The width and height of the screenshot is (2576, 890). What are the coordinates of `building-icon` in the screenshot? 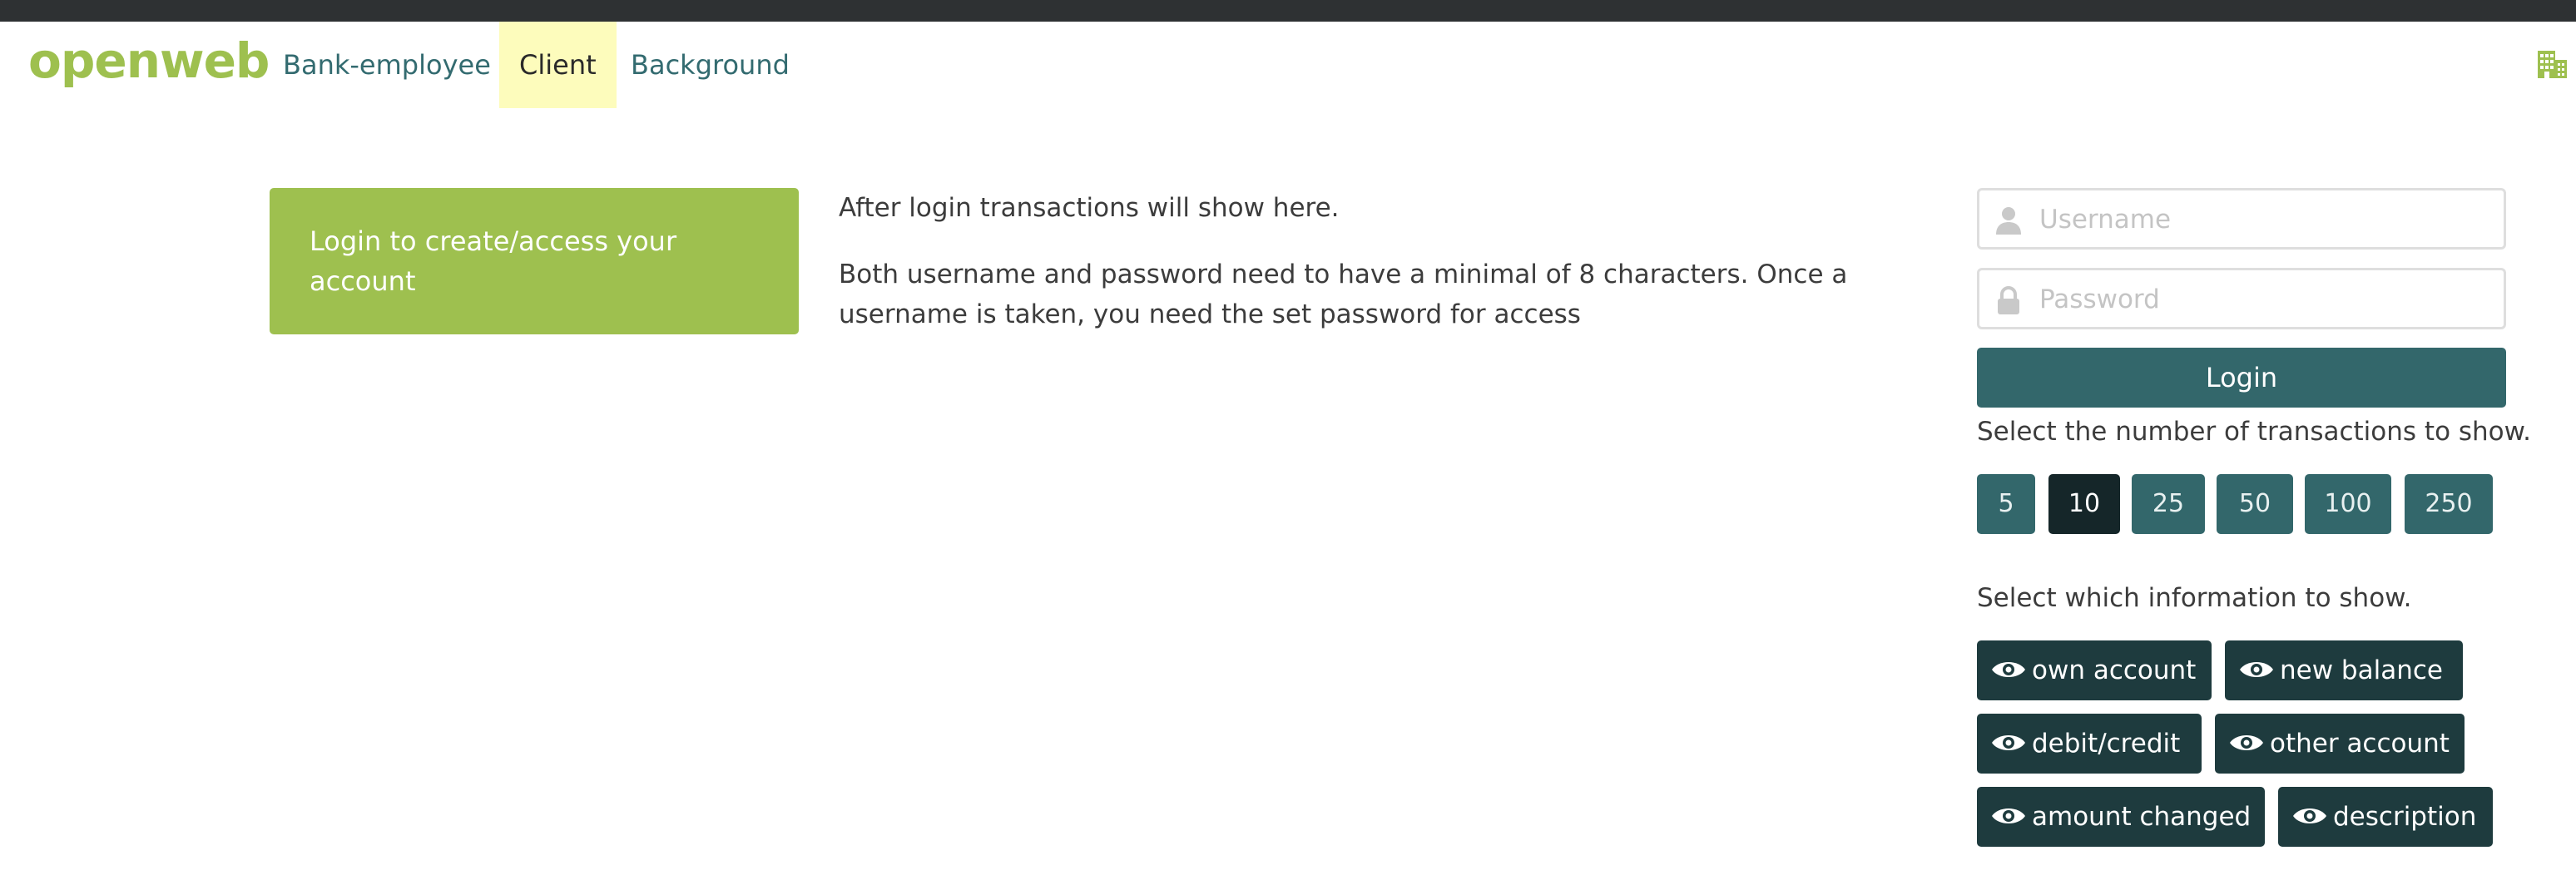 It's located at (2552, 64).